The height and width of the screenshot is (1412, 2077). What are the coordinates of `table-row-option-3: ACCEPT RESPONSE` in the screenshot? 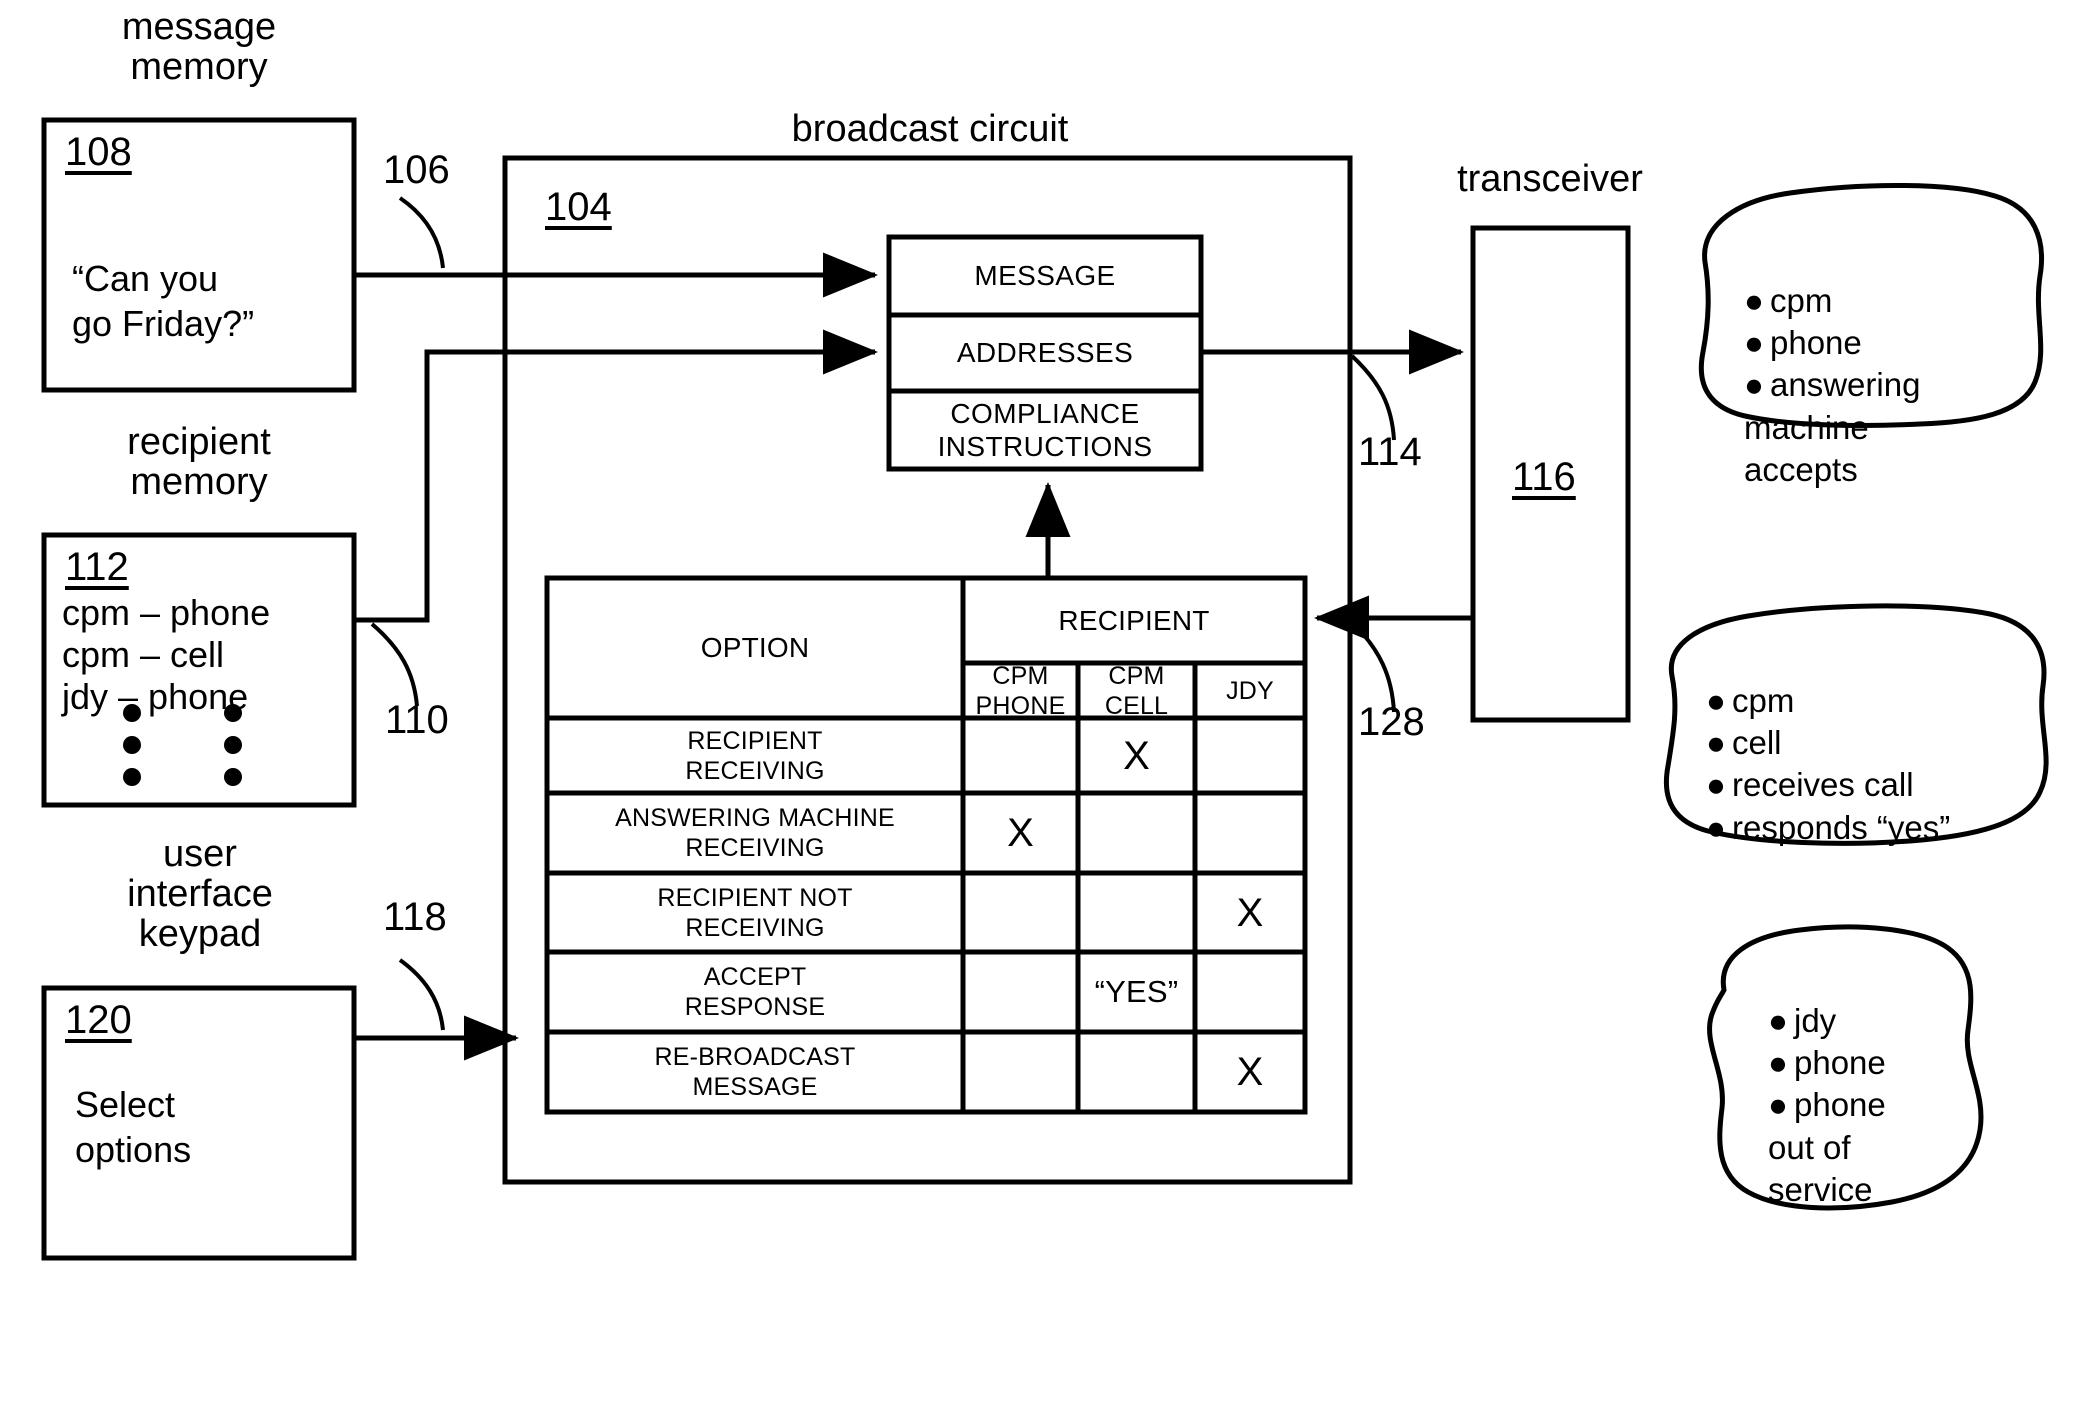 It's located at (755, 992).